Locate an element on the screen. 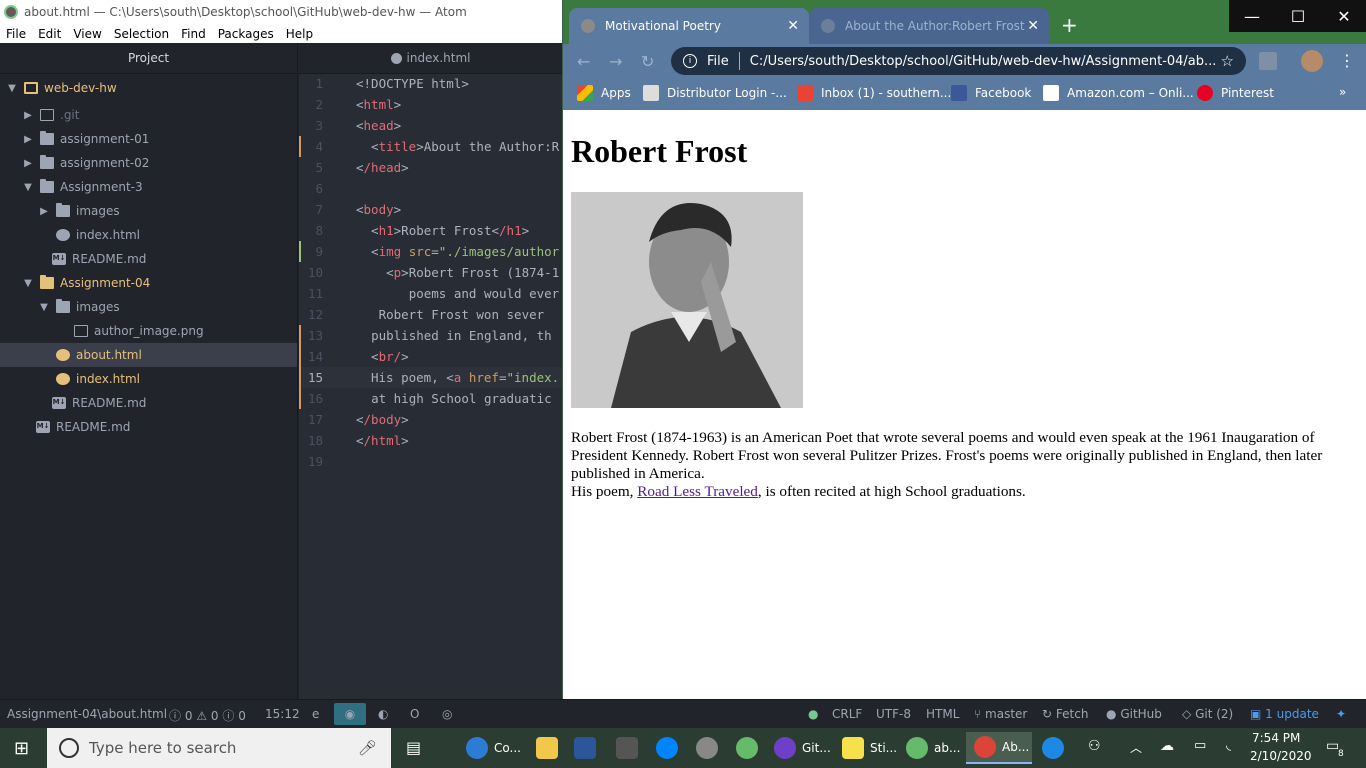  forward-icon: → is located at coordinates (615, 61).